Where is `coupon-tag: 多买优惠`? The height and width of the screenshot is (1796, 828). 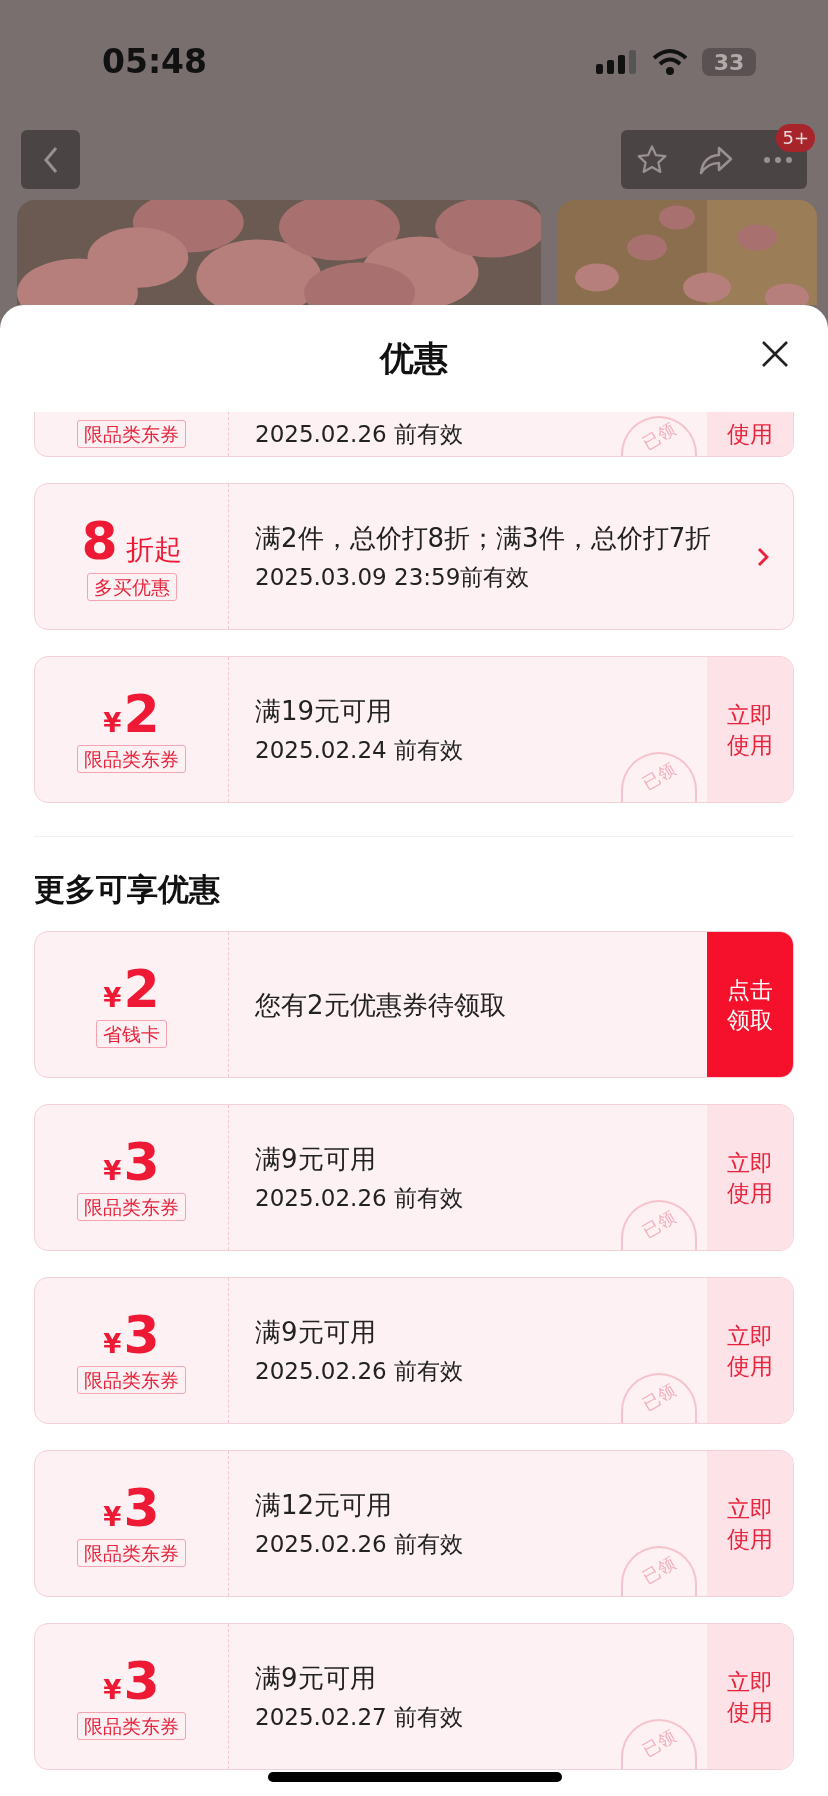
coupon-tag: 多买优惠 is located at coordinates (131, 586).